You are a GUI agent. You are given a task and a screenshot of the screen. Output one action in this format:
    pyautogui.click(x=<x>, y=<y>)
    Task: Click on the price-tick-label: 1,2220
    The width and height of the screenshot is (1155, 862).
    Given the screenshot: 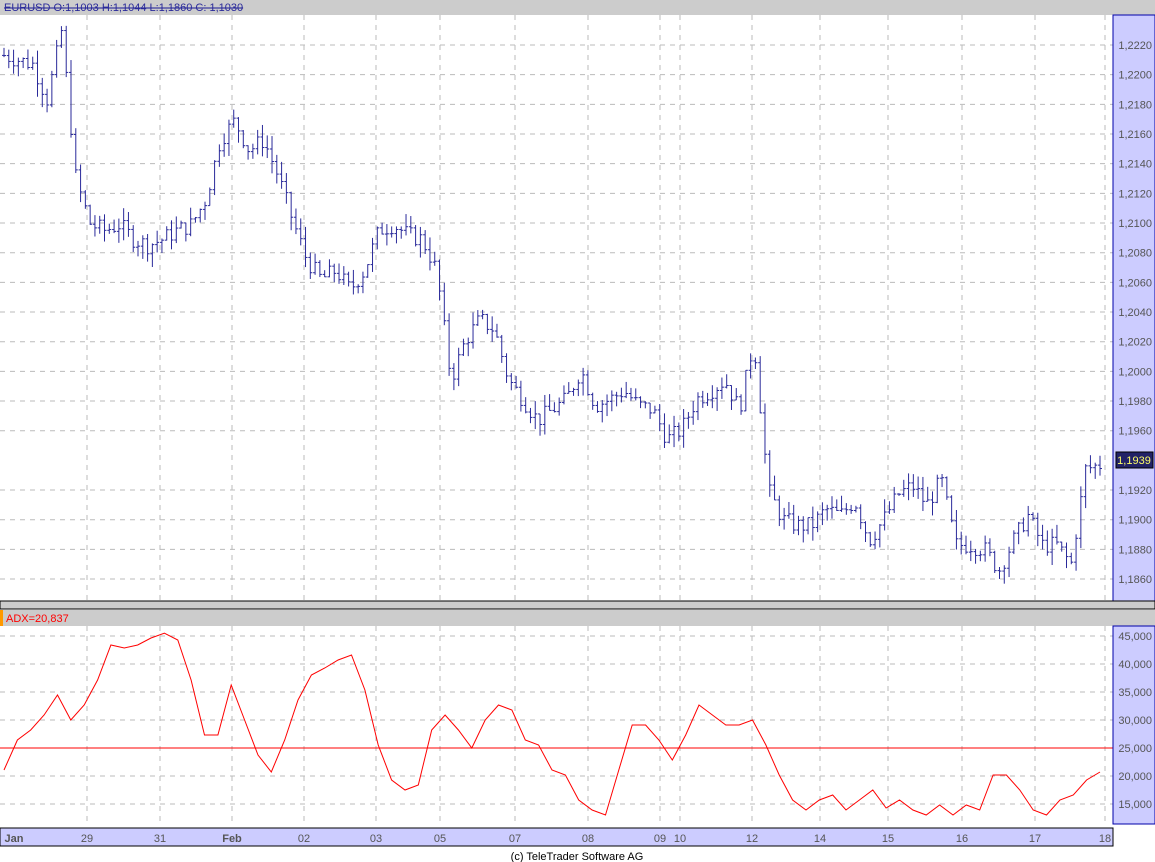 What is the action you would take?
    pyautogui.click(x=1135, y=46)
    